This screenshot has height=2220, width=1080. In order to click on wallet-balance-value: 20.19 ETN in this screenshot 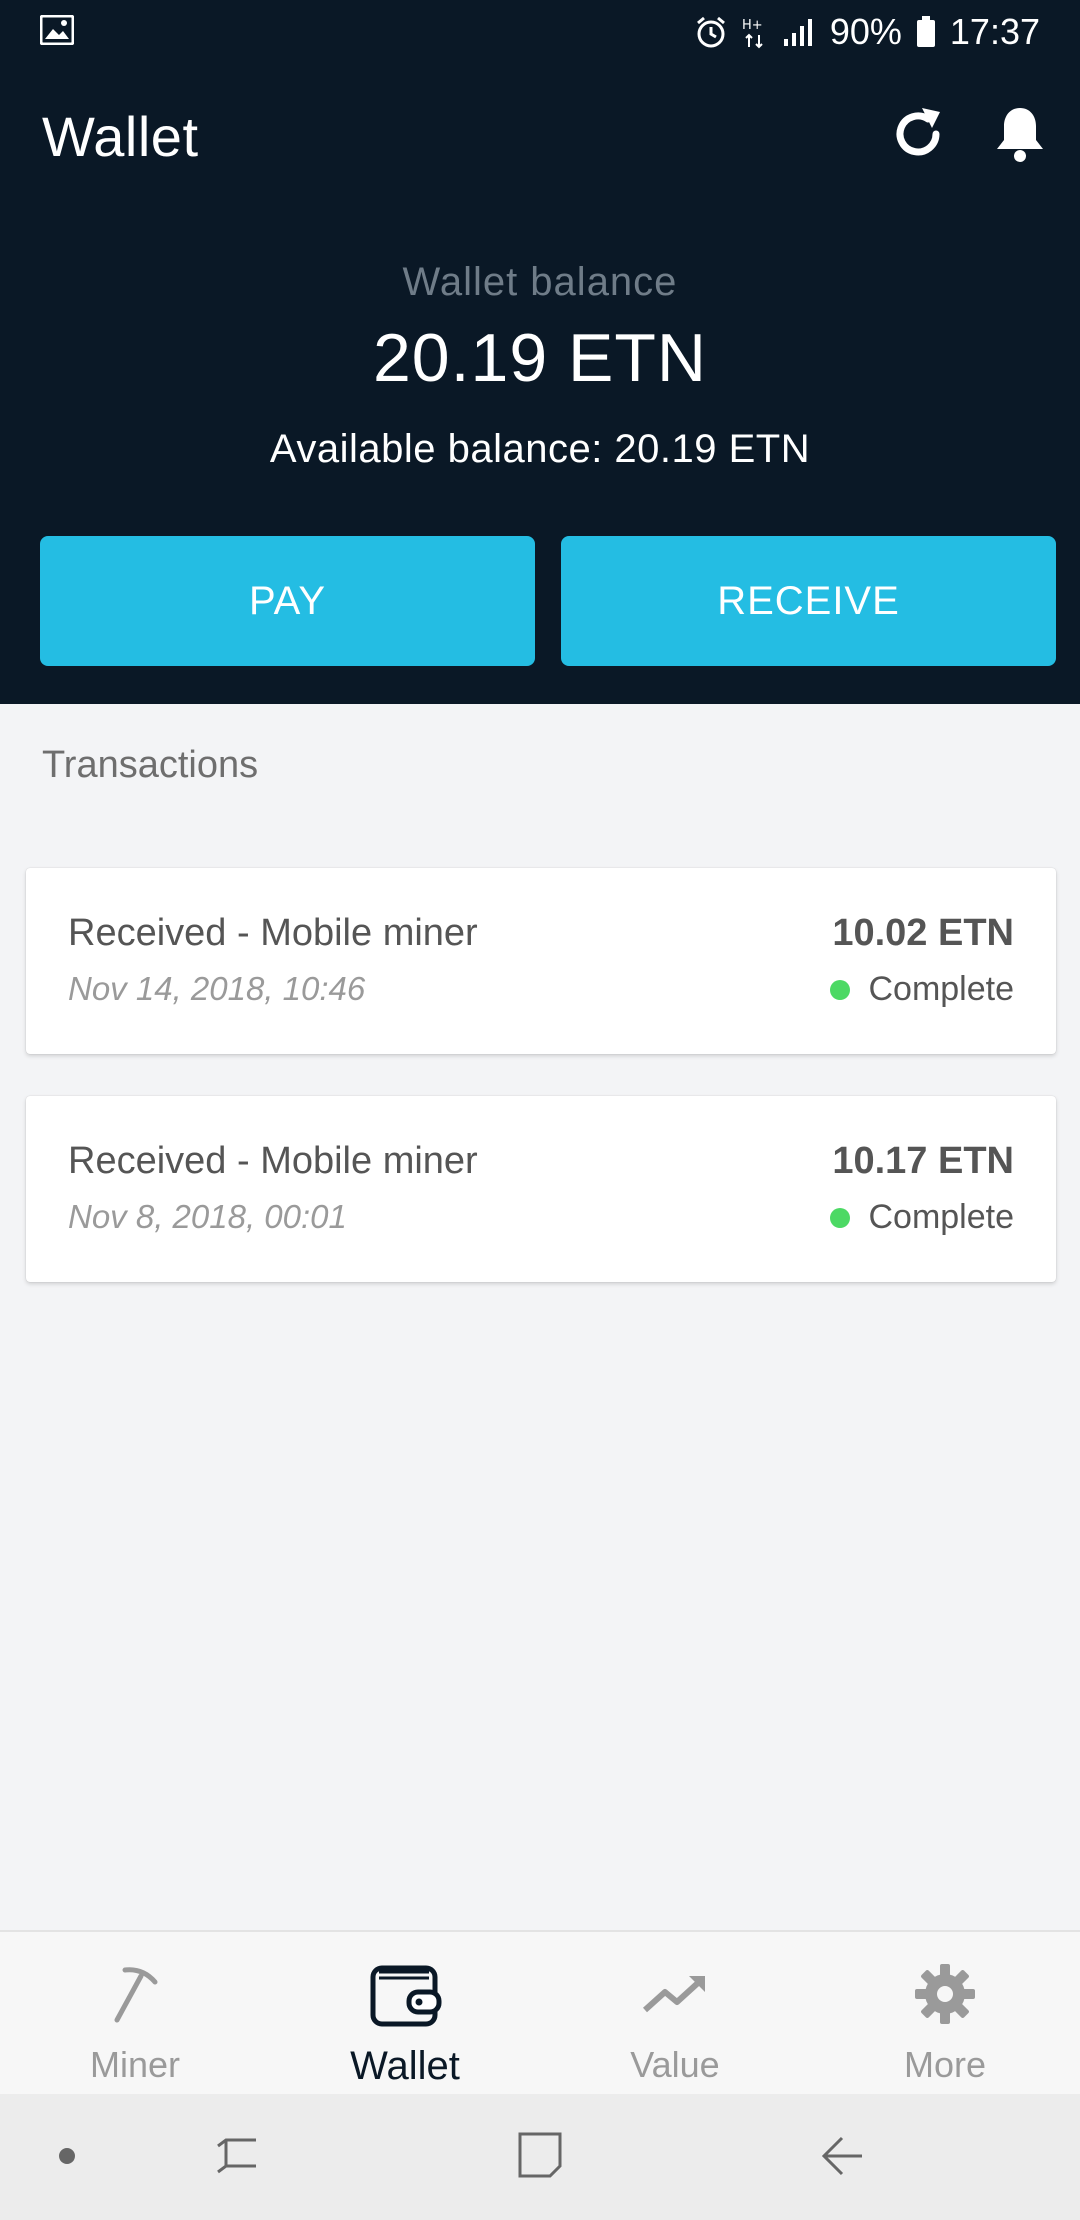, I will do `click(540, 358)`.